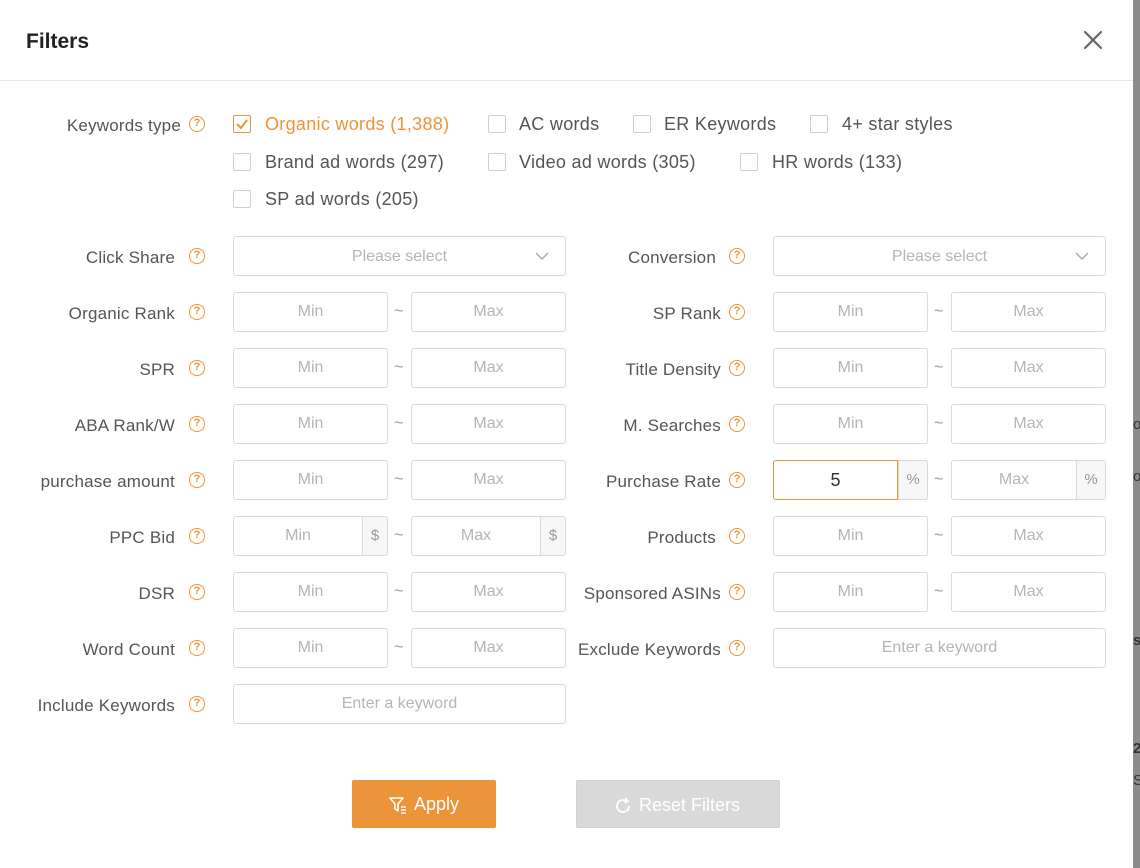  Describe the element at coordinates (197, 648) in the screenshot. I see `word-count-help-icon: ?` at that location.